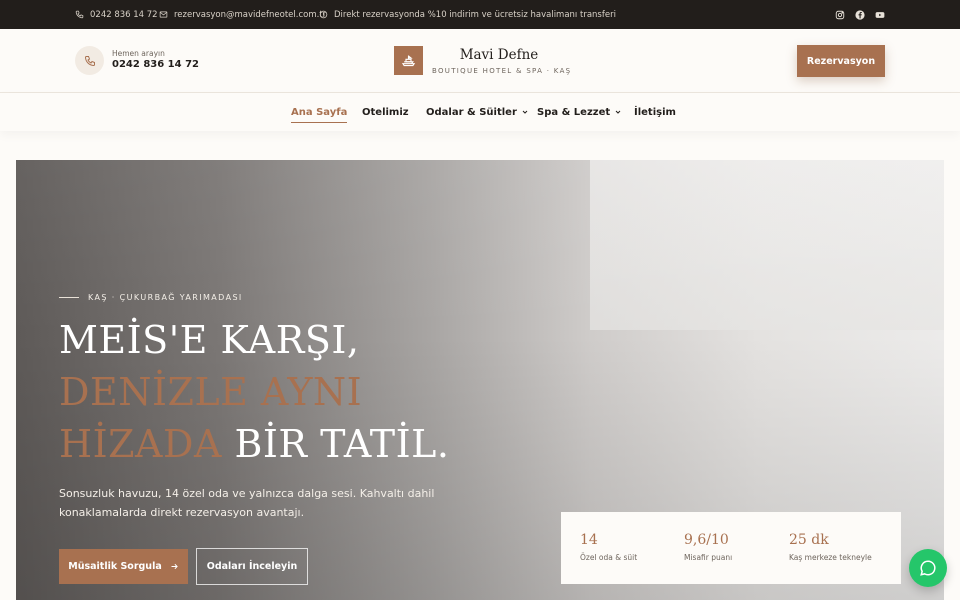  What do you see at coordinates (608, 547) in the screenshot?
I see `stat-rooms: 14 Özel oda & süit` at bounding box center [608, 547].